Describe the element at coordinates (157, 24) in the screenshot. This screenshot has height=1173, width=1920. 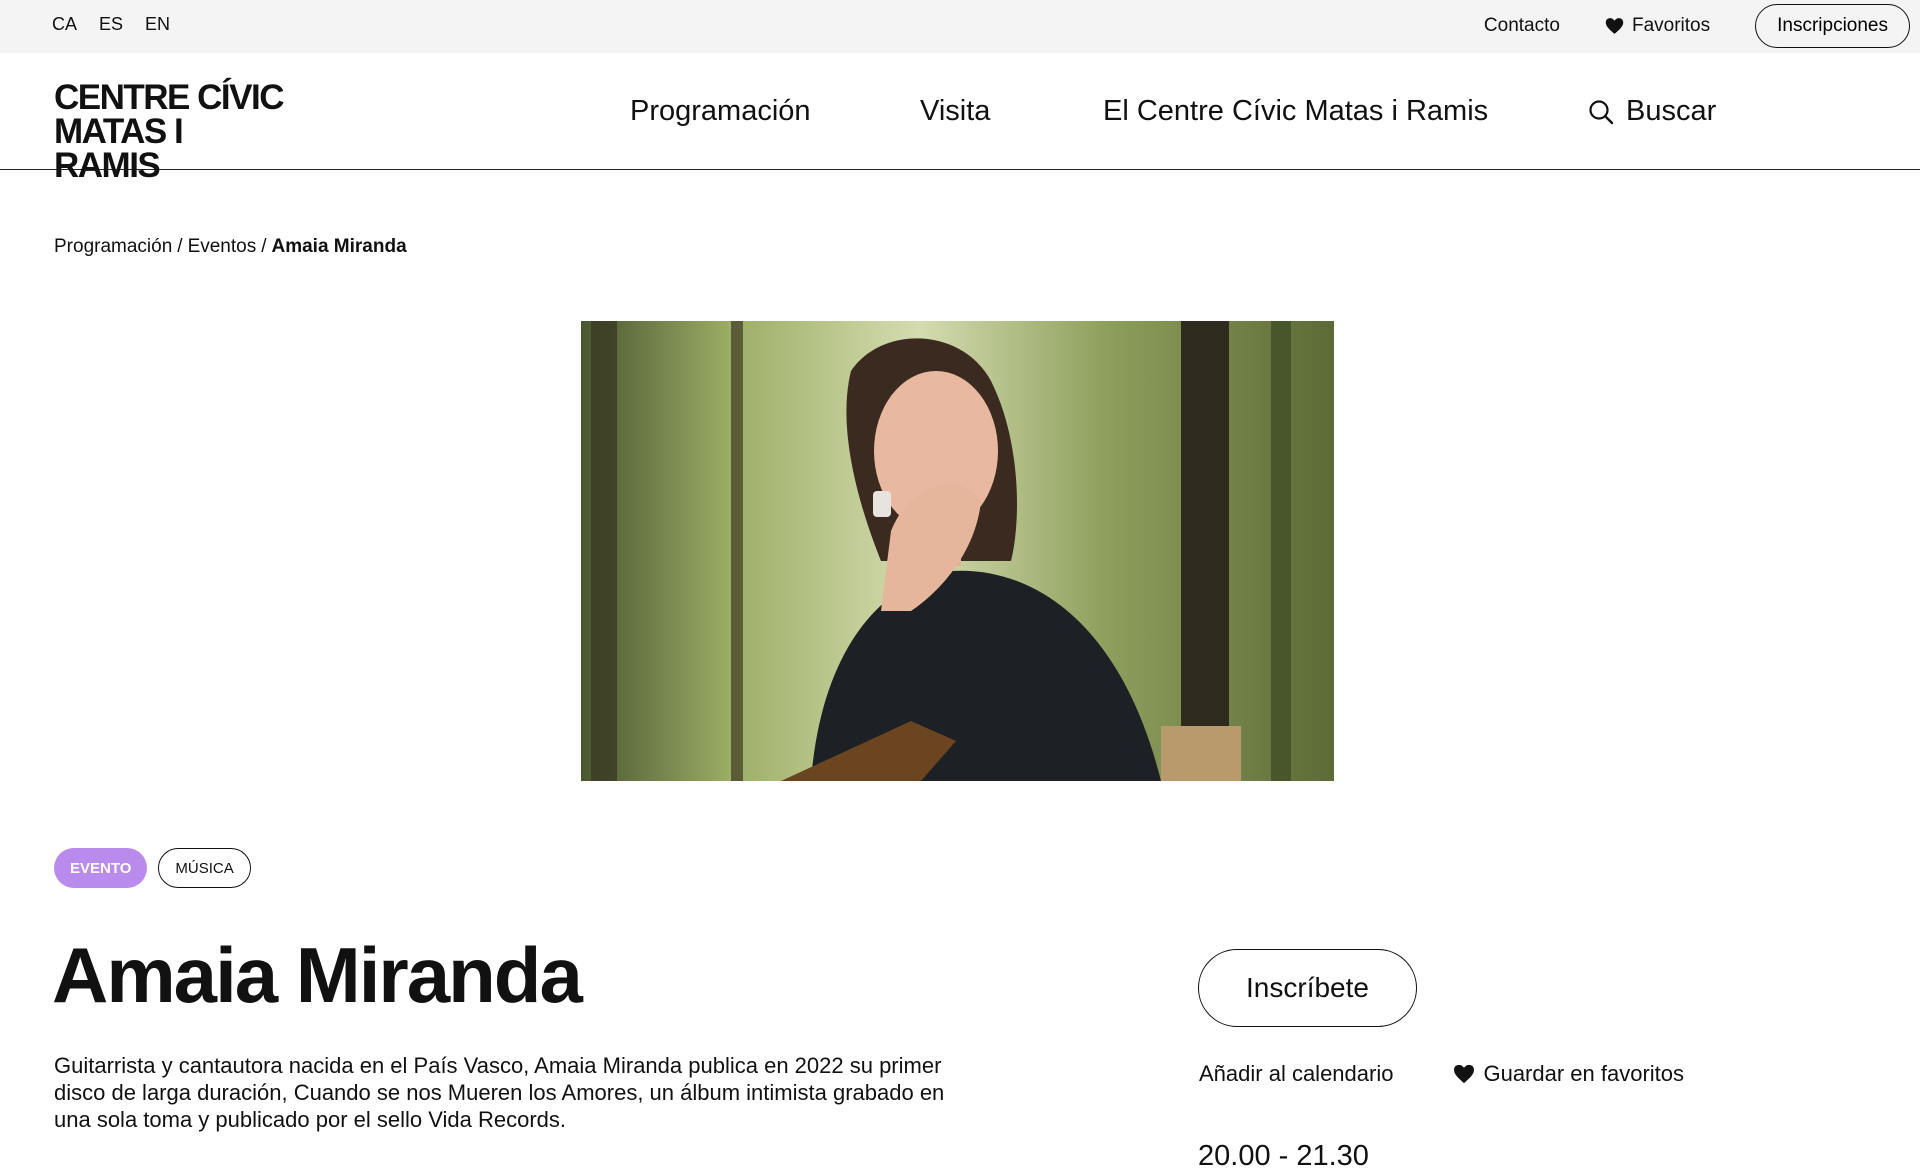
I see `lang-en: EN` at that location.